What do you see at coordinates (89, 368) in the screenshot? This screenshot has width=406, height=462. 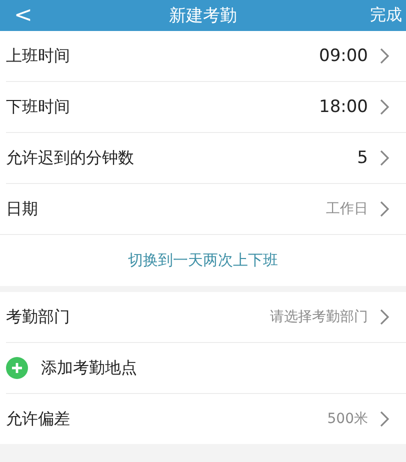 I see `row-label: 添加考勤地点` at bounding box center [89, 368].